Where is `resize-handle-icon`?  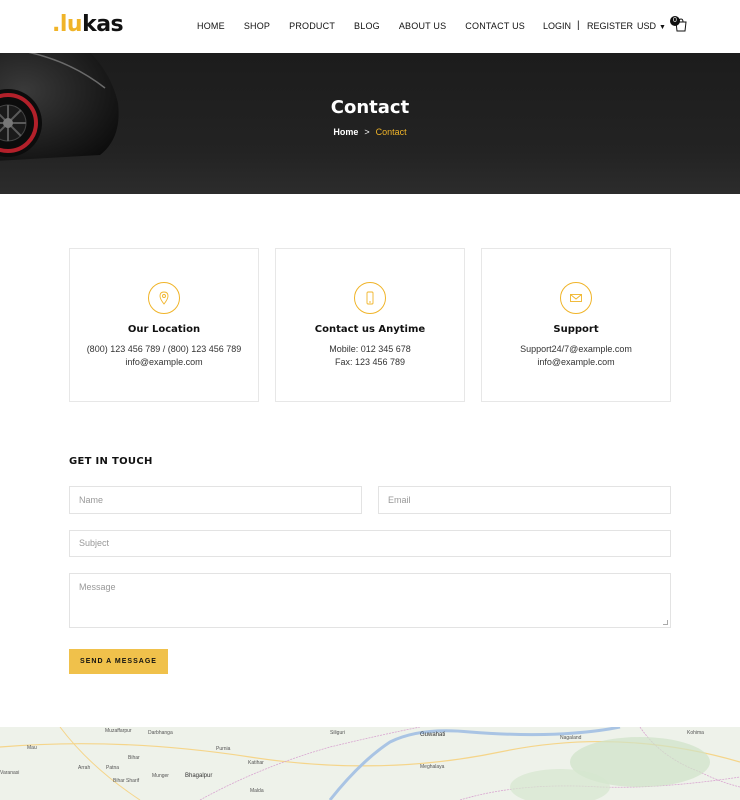
resize-handle-icon is located at coordinates (665, 622).